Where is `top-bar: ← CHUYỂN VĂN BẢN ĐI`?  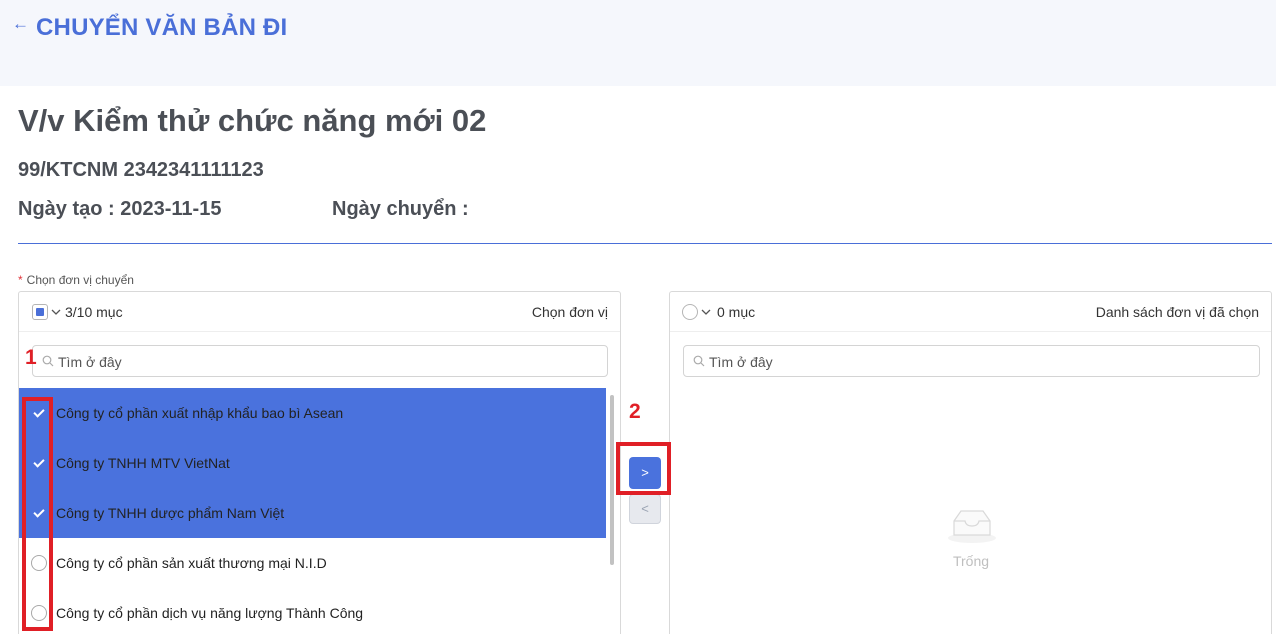
top-bar: ← CHUYỂN VĂN BẢN ĐI is located at coordinates (638, 43).